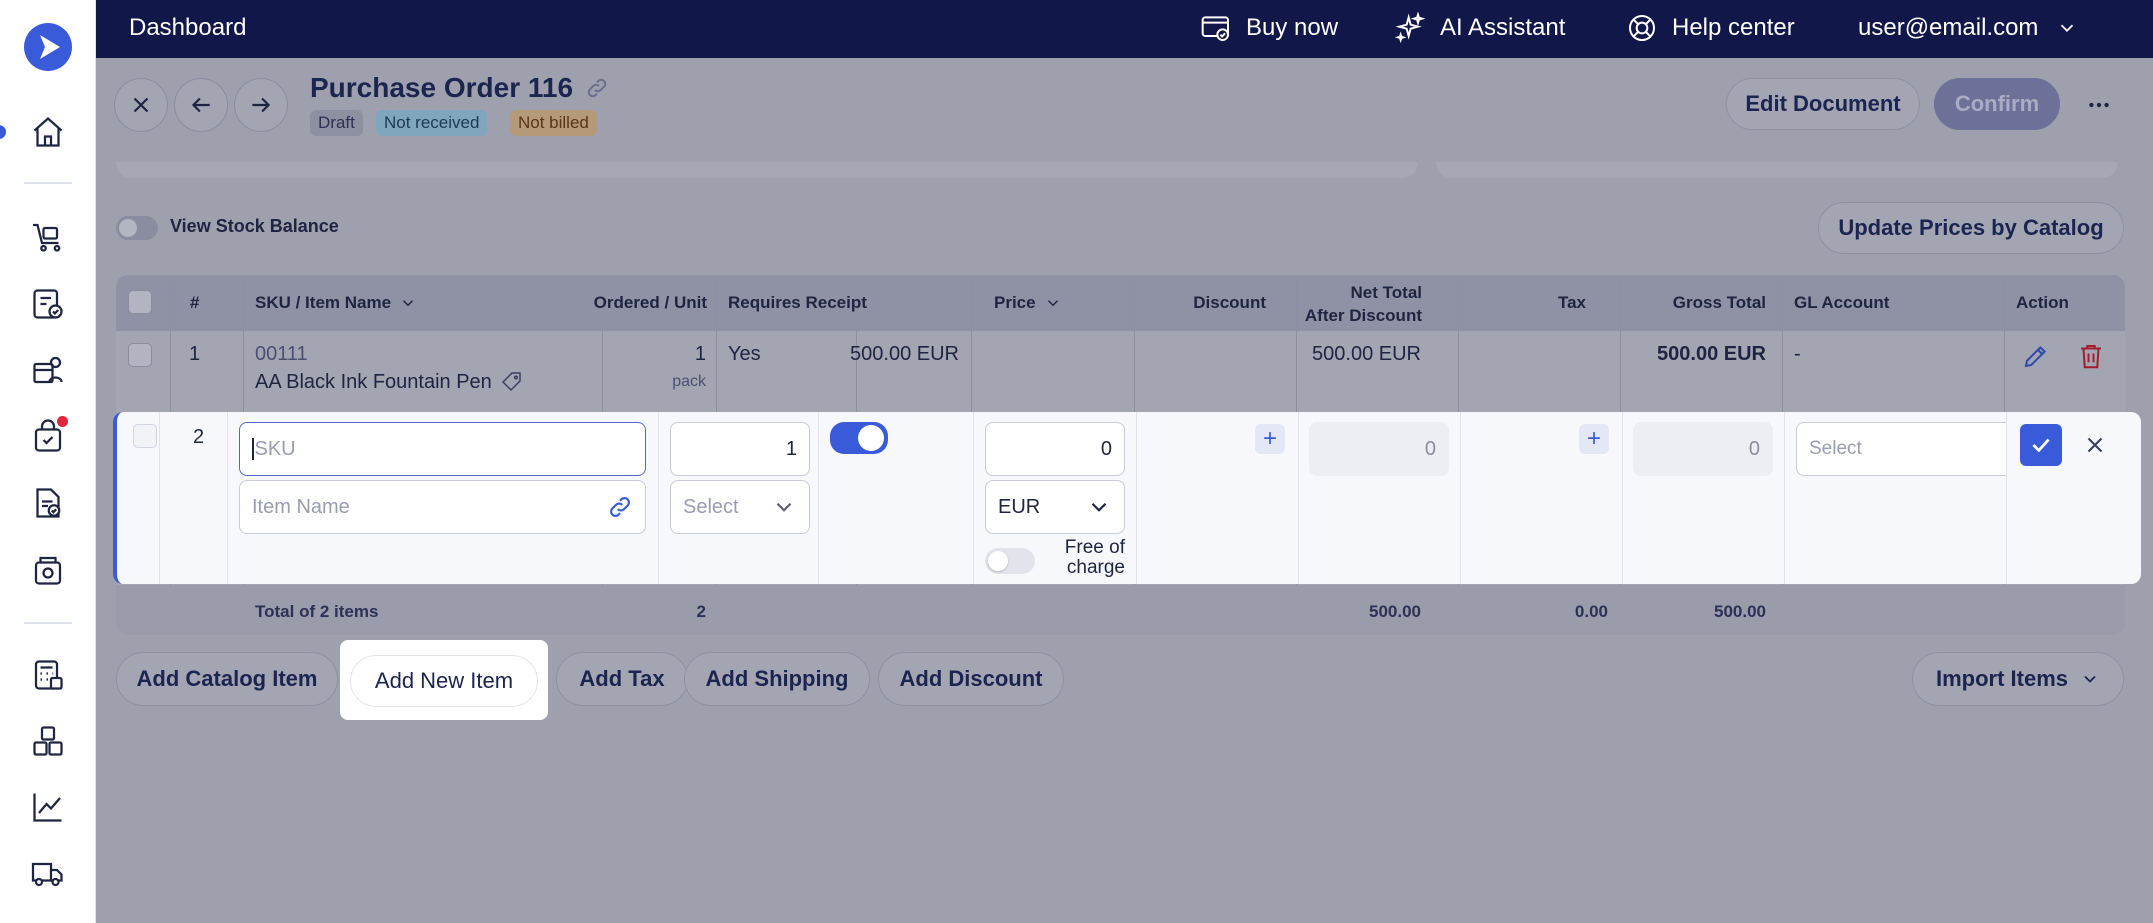  What do you see at coordinates (1997, 104) in the screenshot?
I see `confirm-button: Confirm` at bounding box center [1997, 104].